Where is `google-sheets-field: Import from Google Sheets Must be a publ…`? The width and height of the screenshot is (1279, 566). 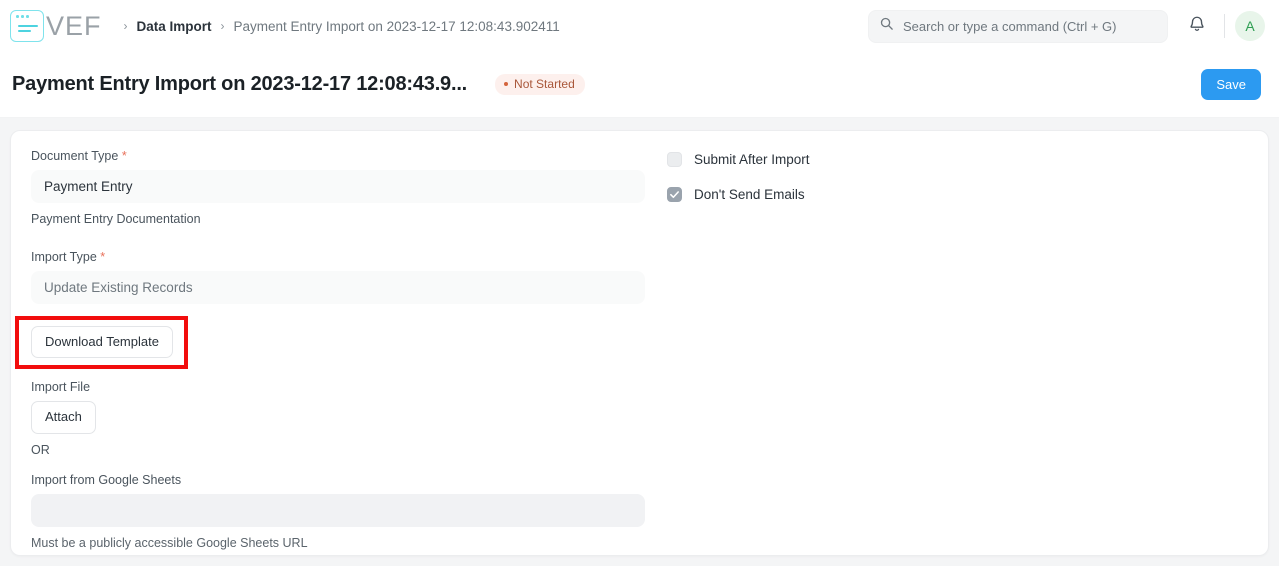
google-sheets-field: Import from Google Sheets Must be a publ… is located at coordinates (338, 511).